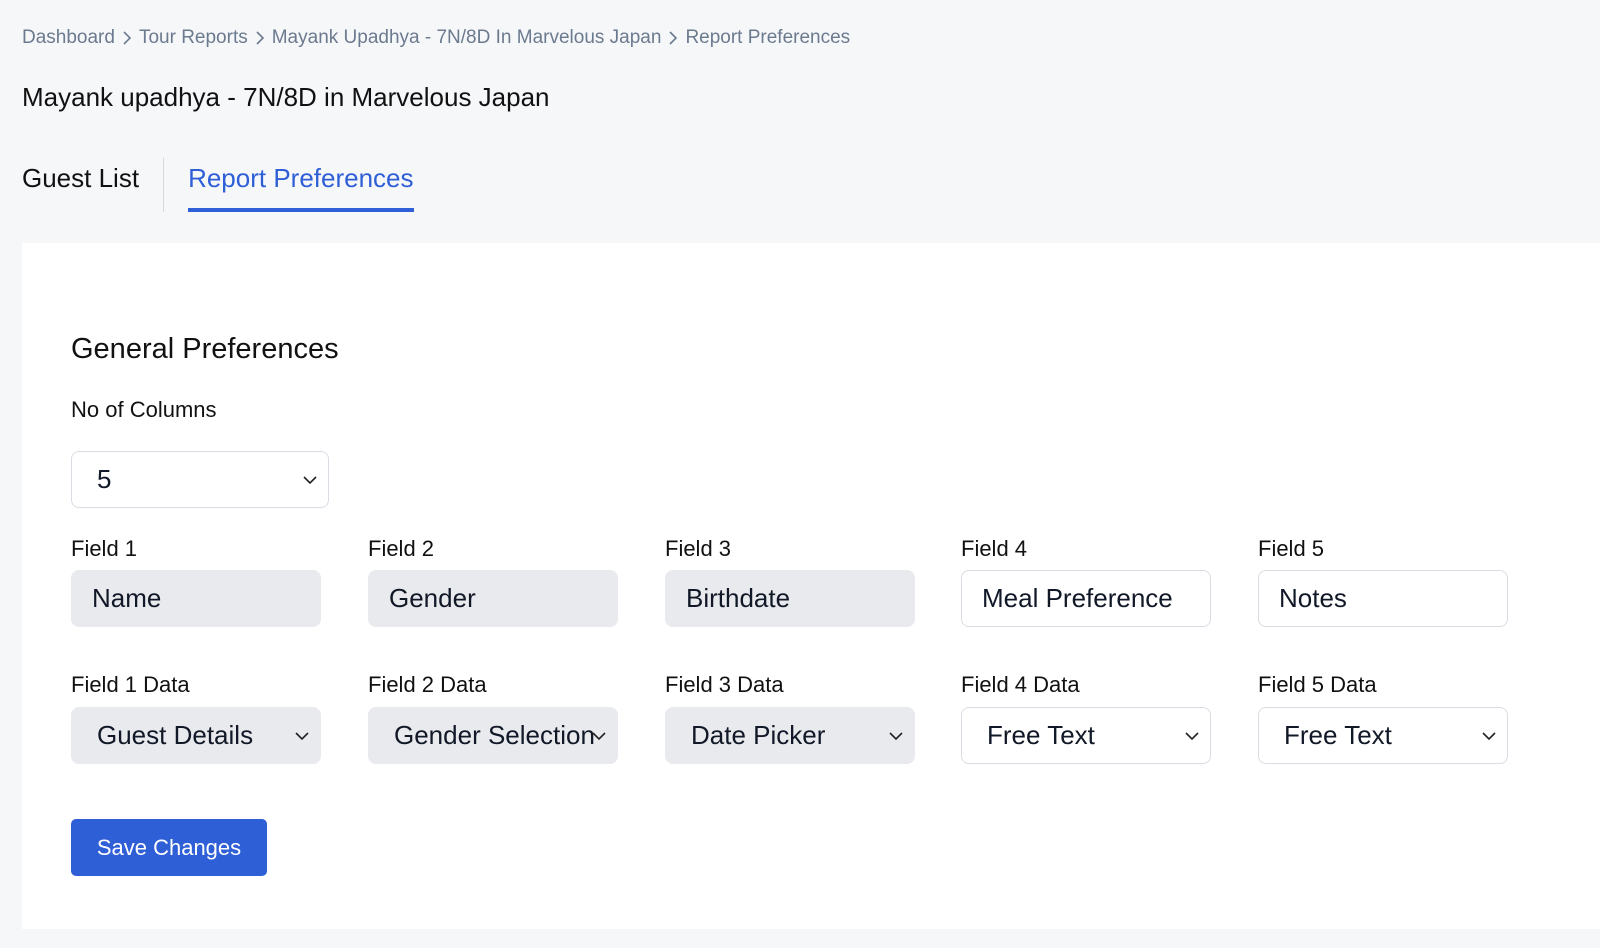  What do you see at coordinates (92, 185) in the screenshot?
I see `tab-guest-list: Guest List` at bounding box center [92, 185].